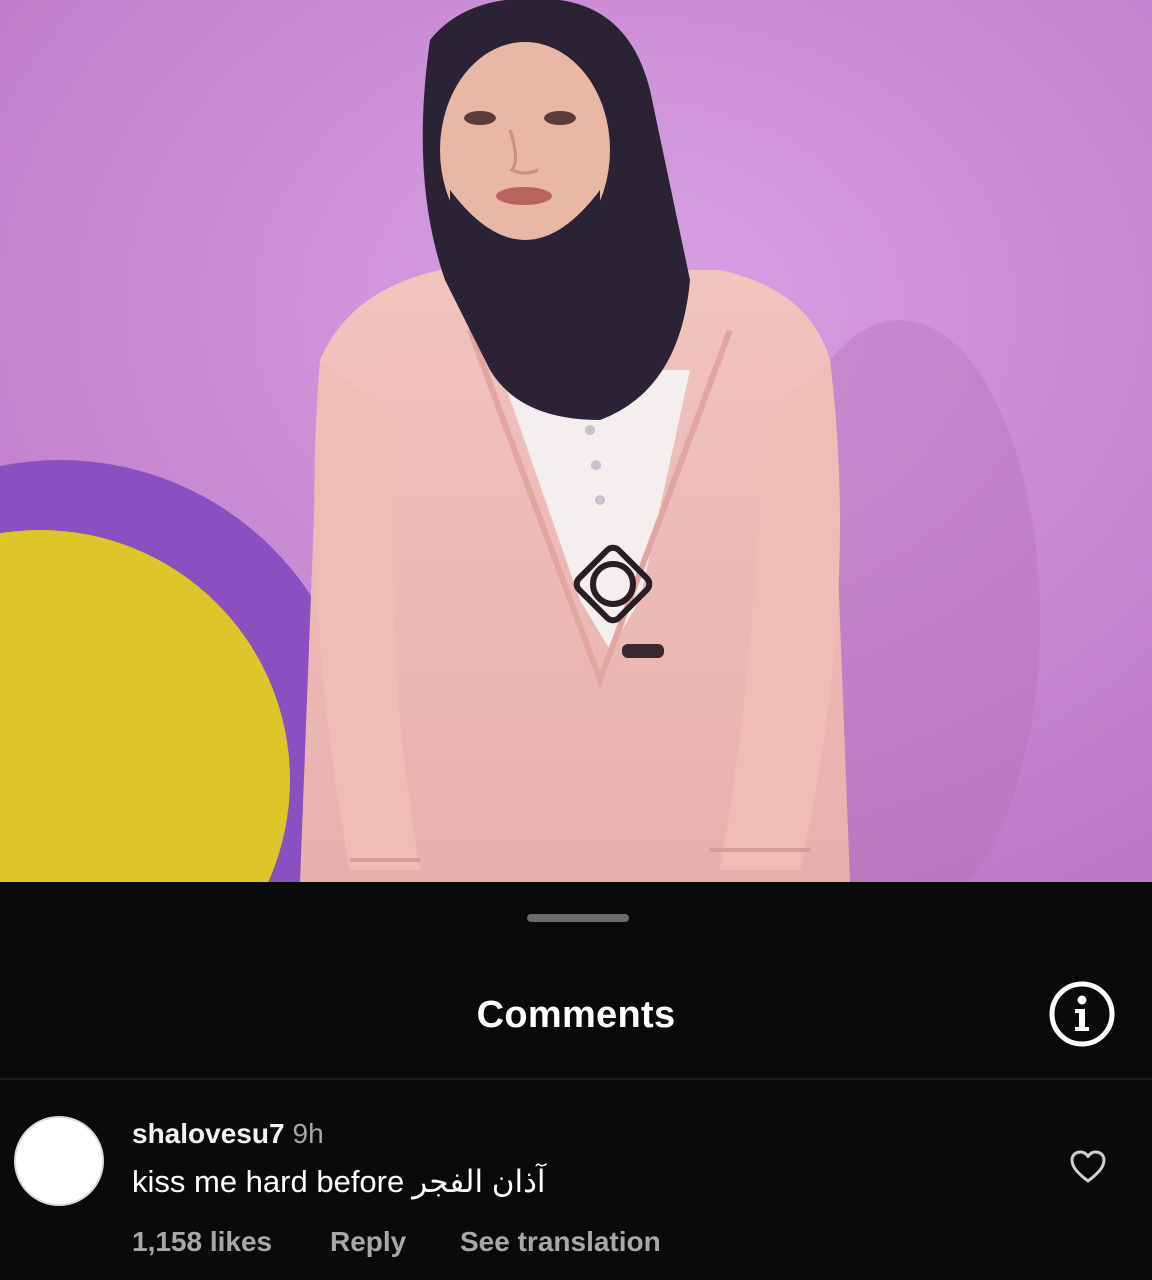  What do you see at coordinates (576, 1015) in the screenshot?
I see `sheet-title: Comments` at bounding box center [576, 1015].